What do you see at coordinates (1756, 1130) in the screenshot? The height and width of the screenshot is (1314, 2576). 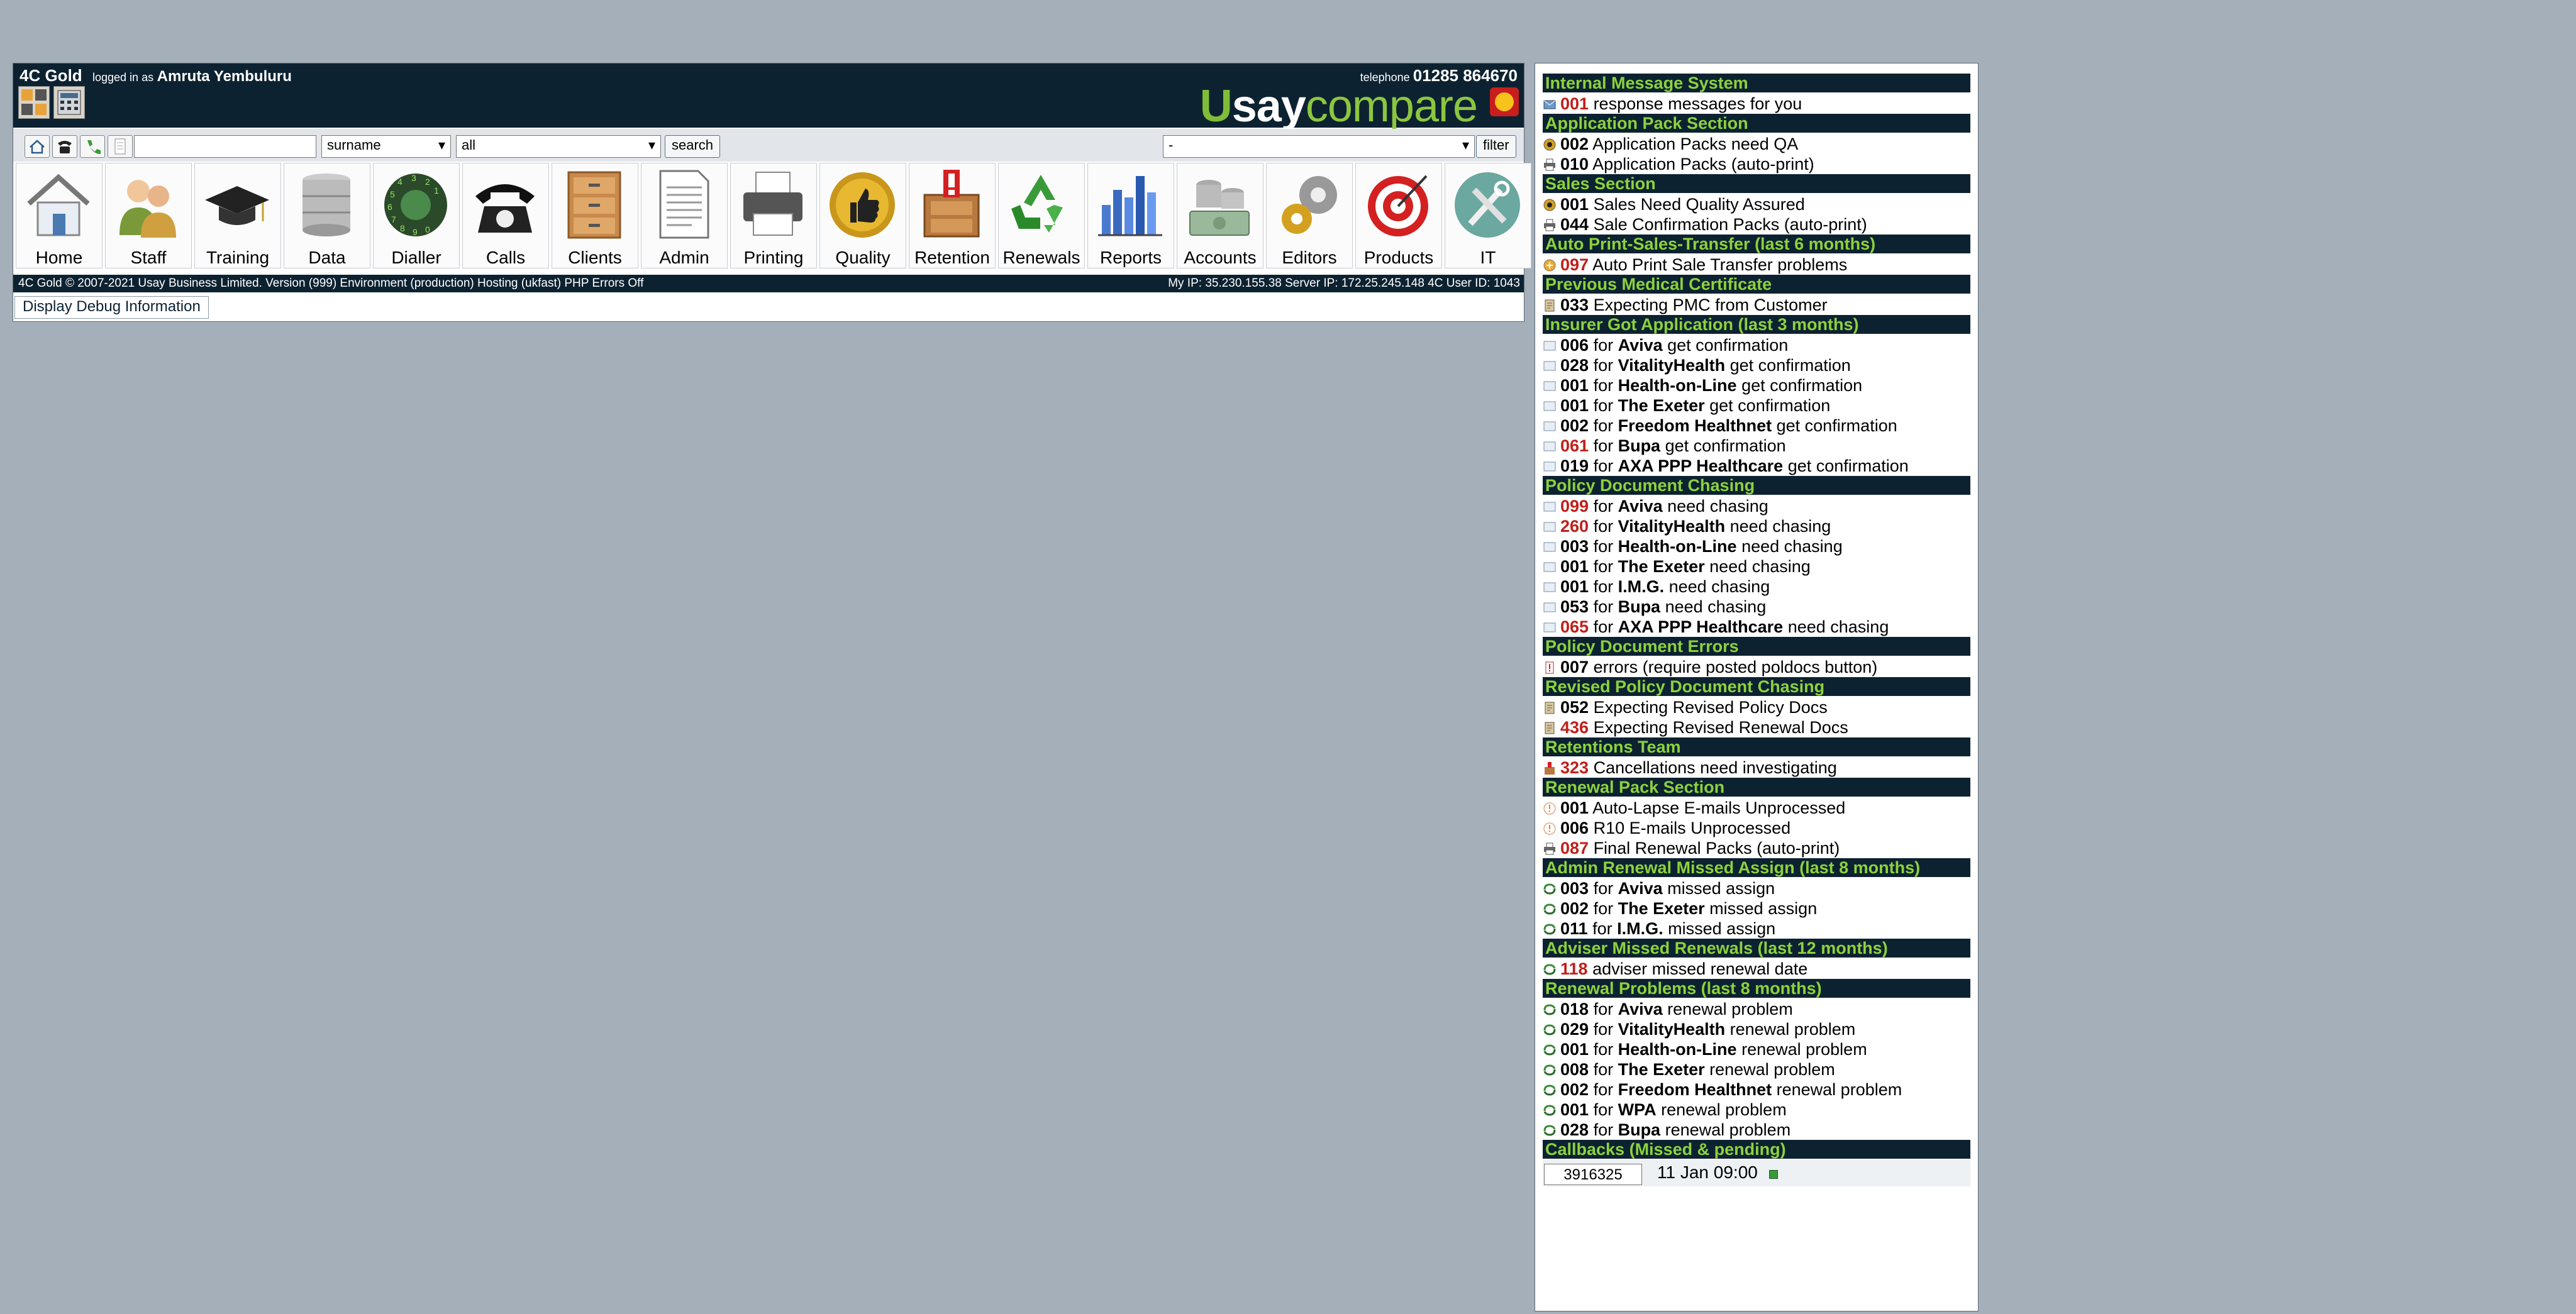 I see `notification-row: 028 for Bupa renewal problem` at bounding box center [1756, 1130].